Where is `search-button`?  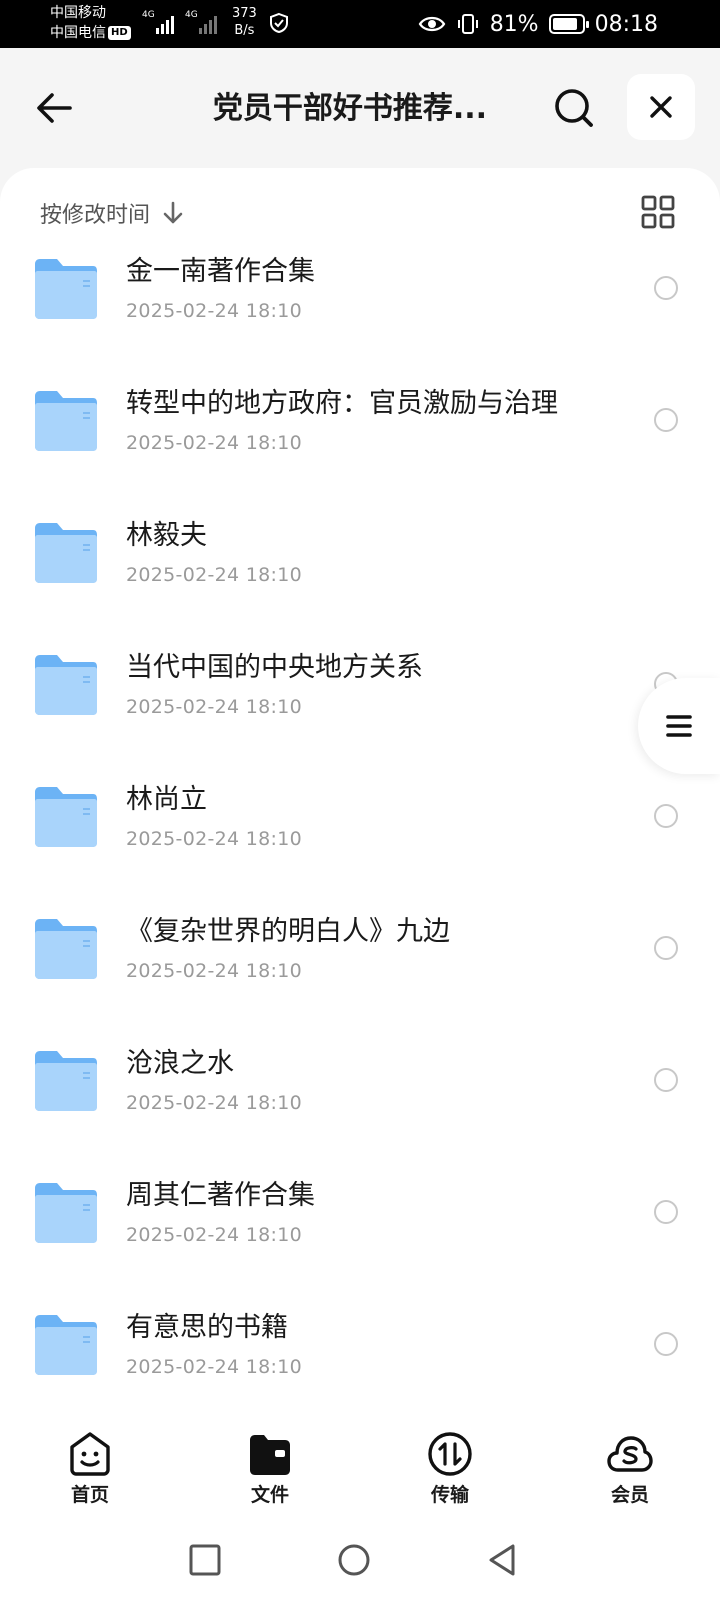
search-button is located at coordinates (574, 108).